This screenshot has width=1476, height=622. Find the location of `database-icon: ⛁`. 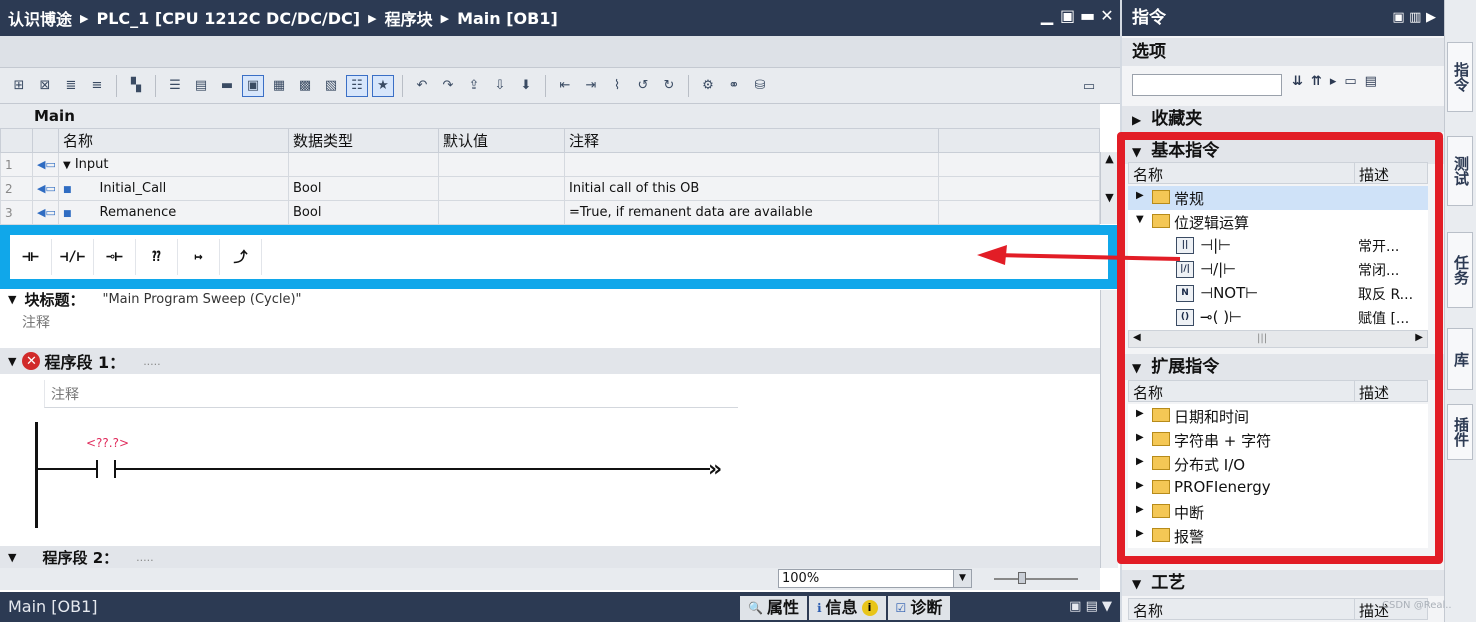

database-icon: ⛁ is located at coordinates (760, 86).